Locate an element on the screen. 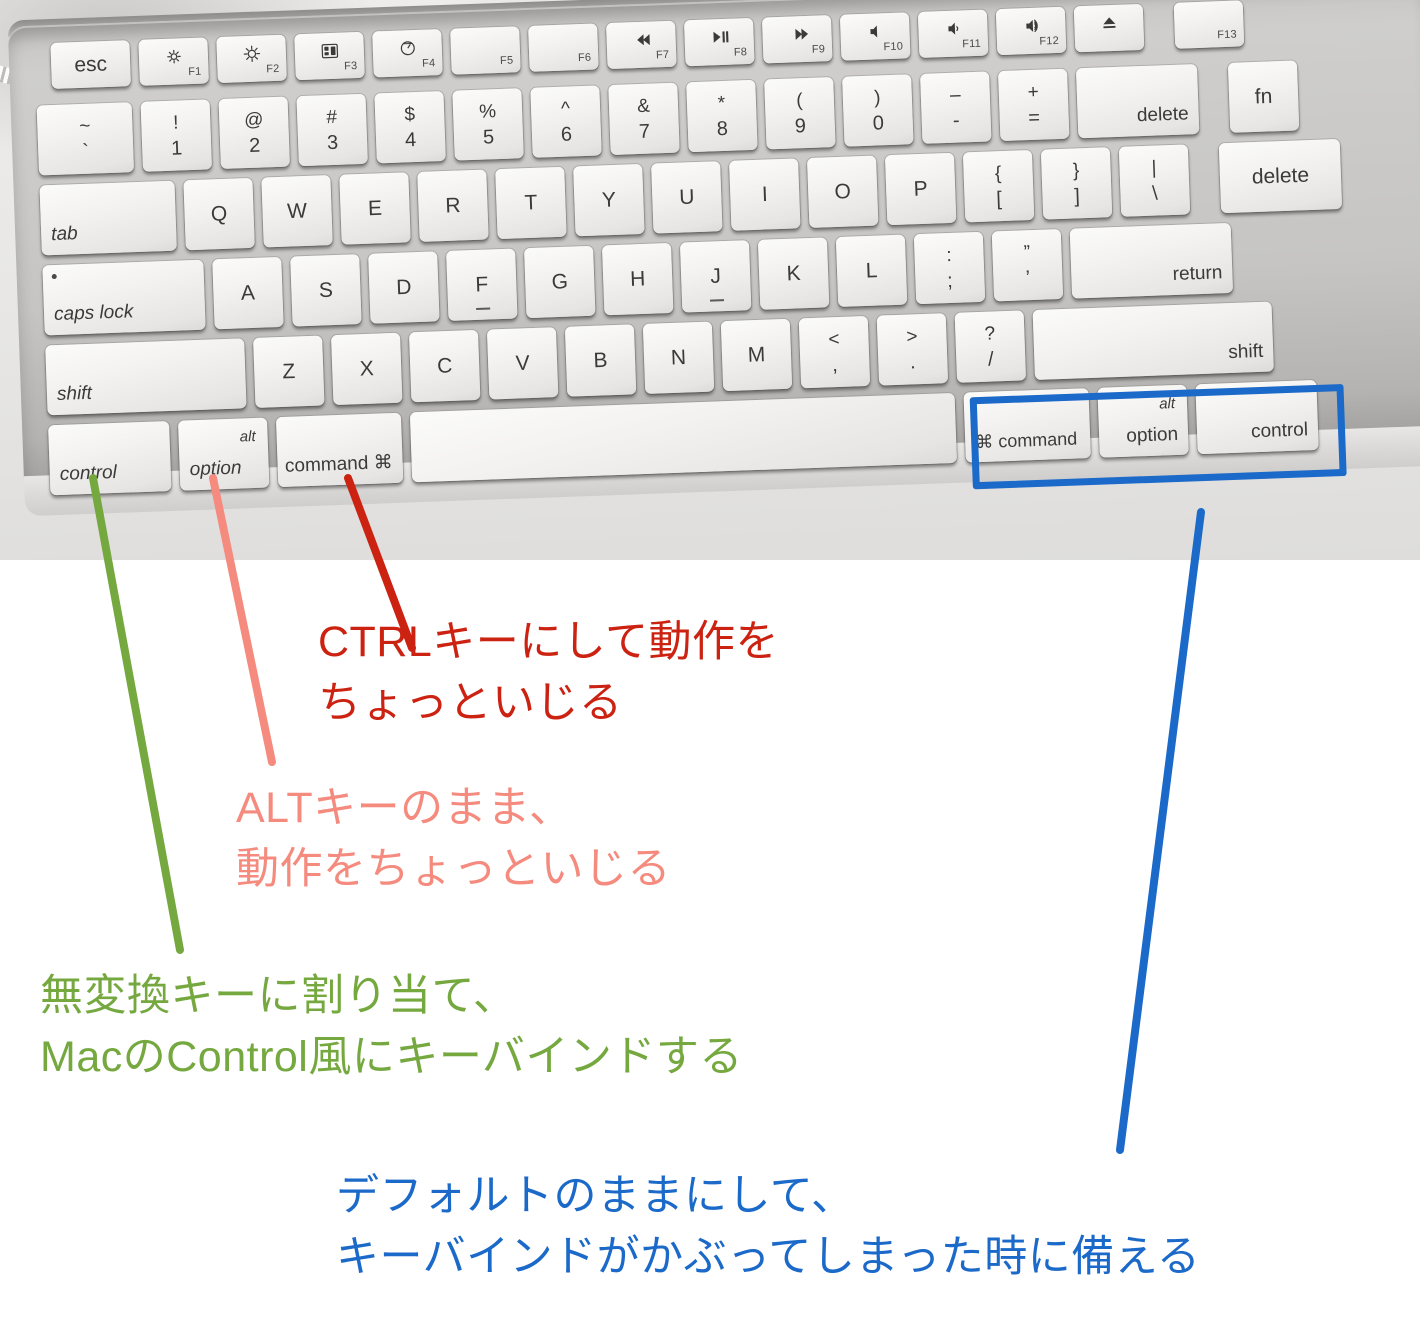  key-punct: <, is located at coordinates (834, 352).